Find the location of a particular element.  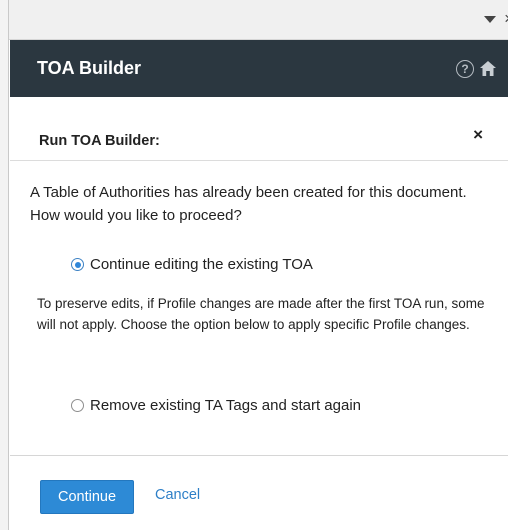

dialog-title: Run TOA Builder: is located at coordinates (99, 141).